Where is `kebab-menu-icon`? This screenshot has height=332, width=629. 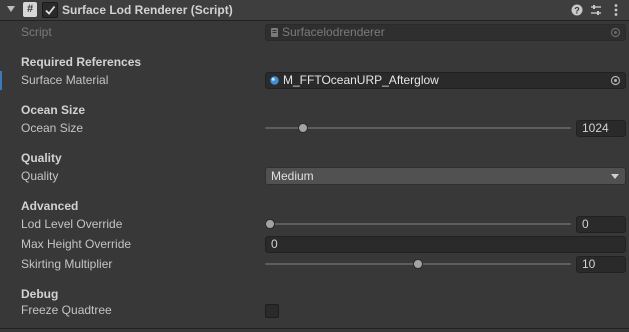
kebab-menu-icon is located at coordinates (616, 10).